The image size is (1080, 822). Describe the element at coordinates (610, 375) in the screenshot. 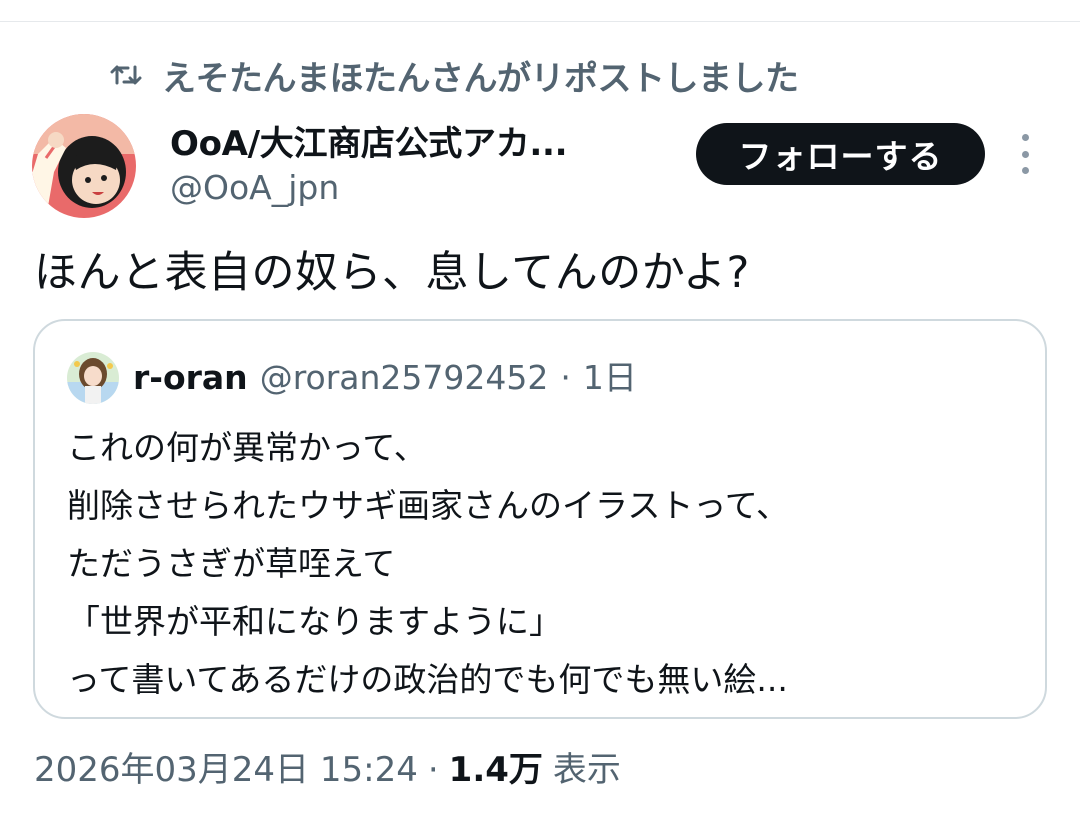

I see `quote-timestamp: 1日` at that location.